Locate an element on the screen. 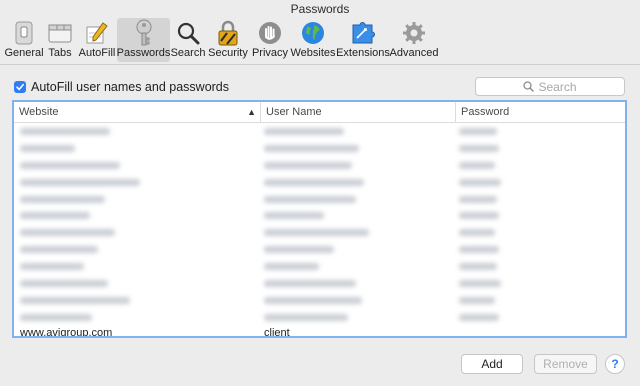 The width and height of the screenshot is (640, 386). tab-advanced-label: Advanced is located at coordinates (414, 53).